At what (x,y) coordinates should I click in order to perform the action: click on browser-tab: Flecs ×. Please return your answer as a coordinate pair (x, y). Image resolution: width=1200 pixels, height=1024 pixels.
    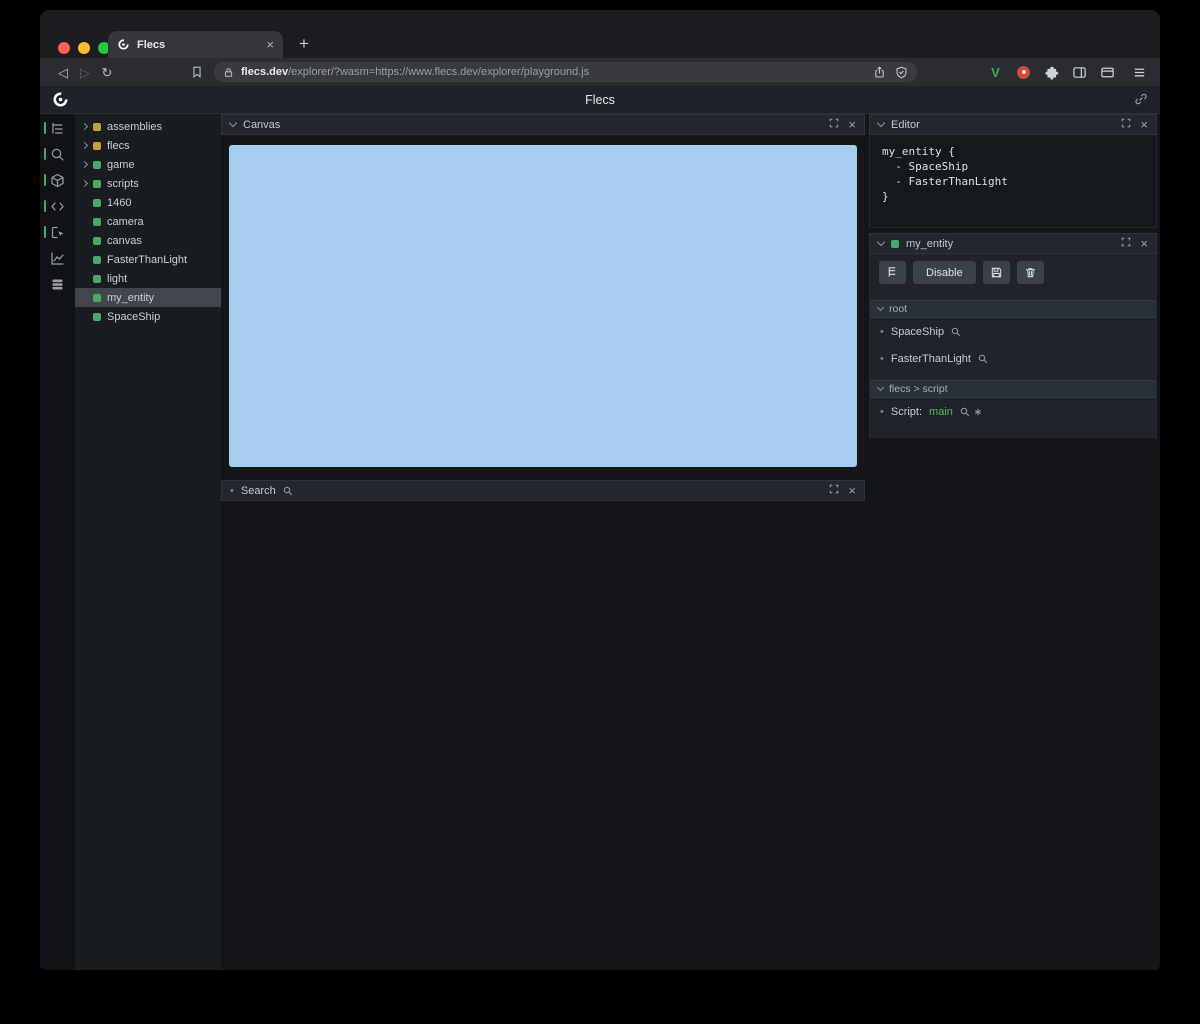
    Looking at the image, I should click on (195, 44).